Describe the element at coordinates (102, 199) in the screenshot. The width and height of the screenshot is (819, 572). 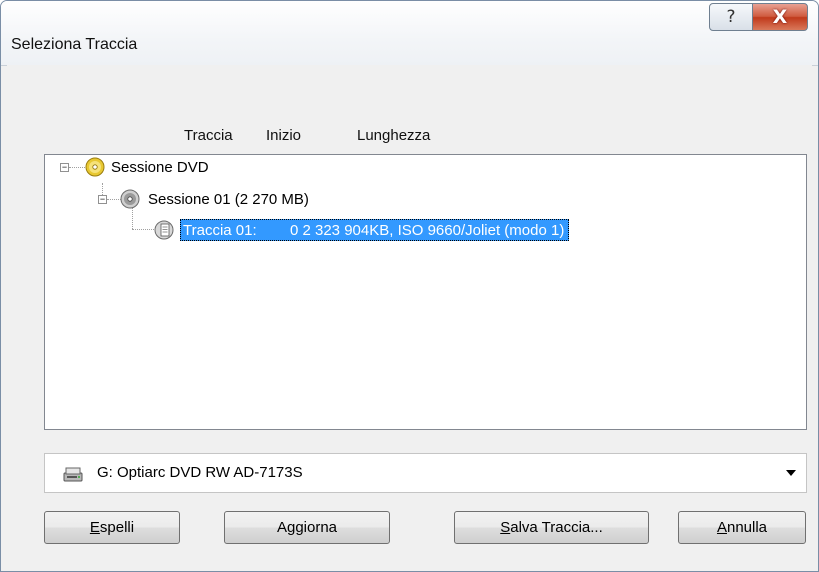
I see `collapse-session-toggle: −` at that location.